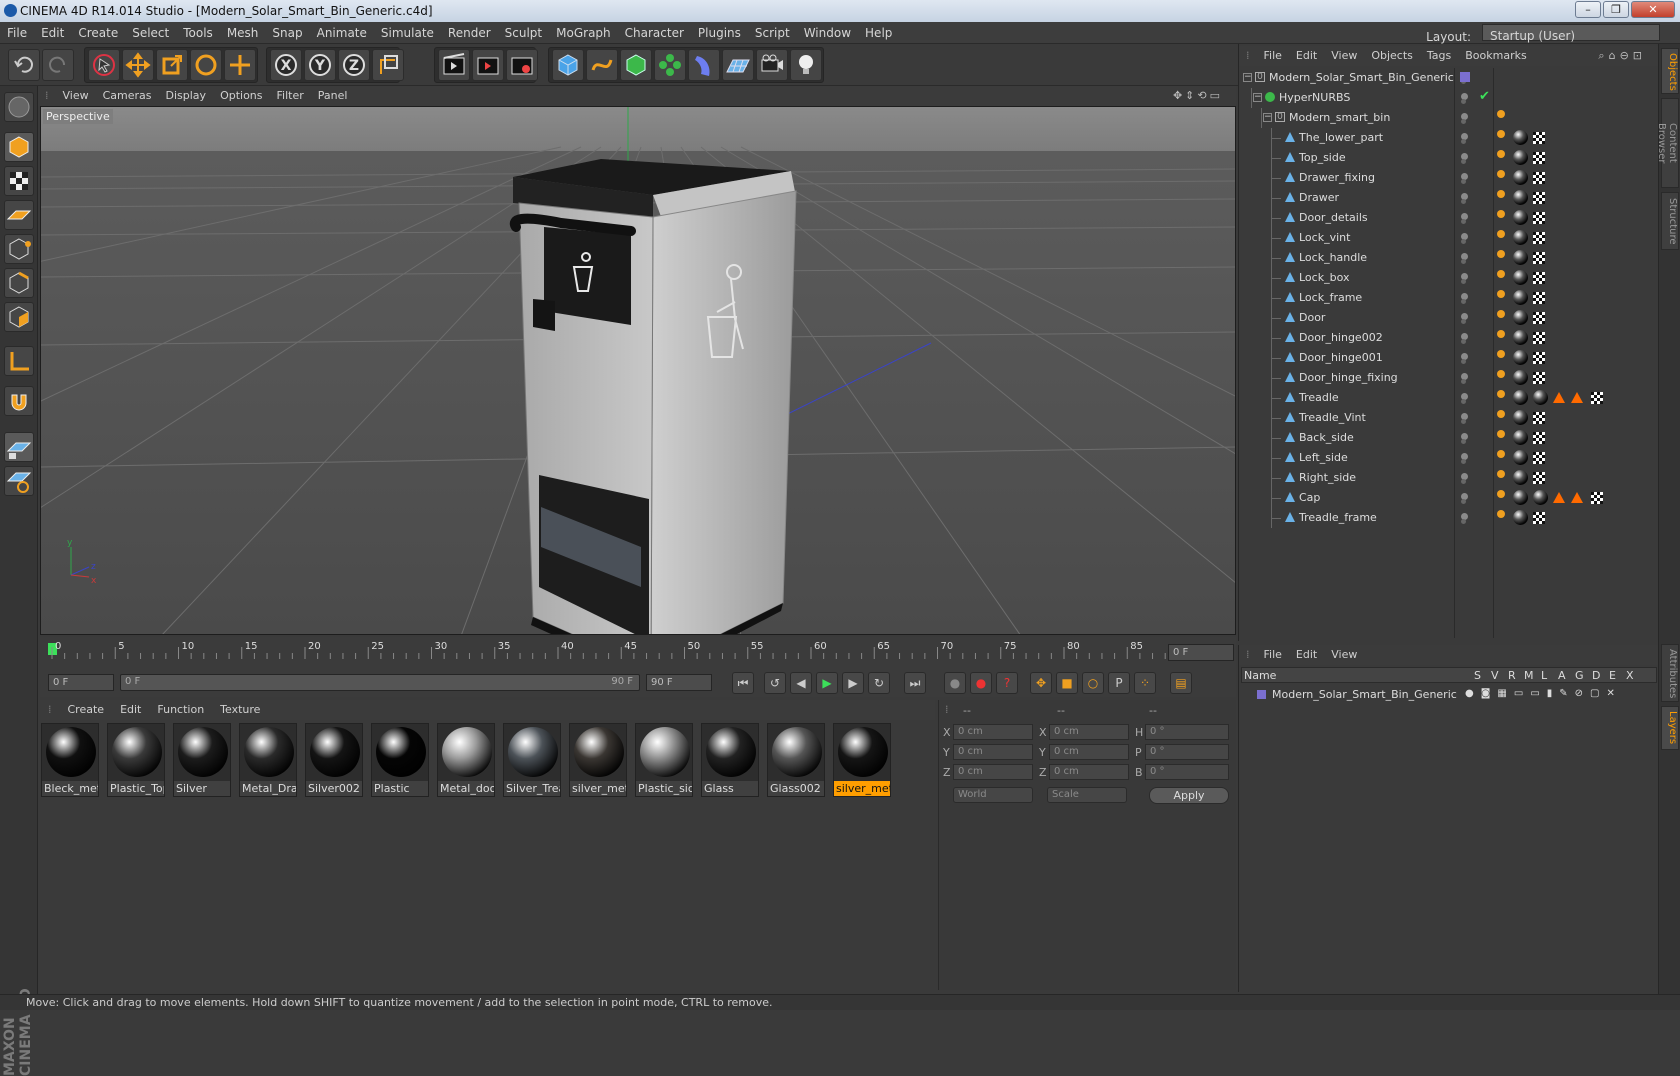  Describe the element at coordinates (1449, 378) in the screenshot. I see `object-row: Door_hinge_fixing` at that location.